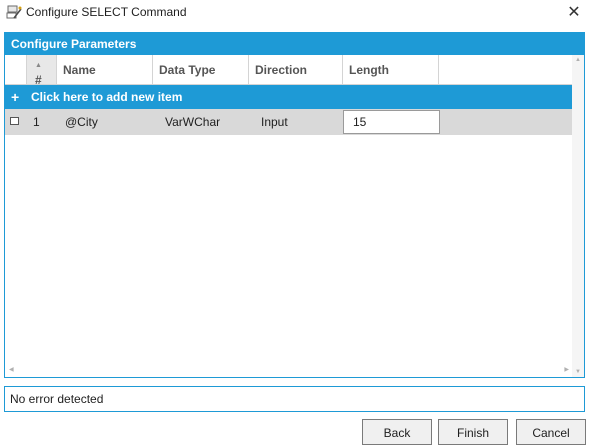  Describe the element at coordinates (289, 371) in the screenshot. I see `horizontal-scrollbar: ◀ ▶` at that location.